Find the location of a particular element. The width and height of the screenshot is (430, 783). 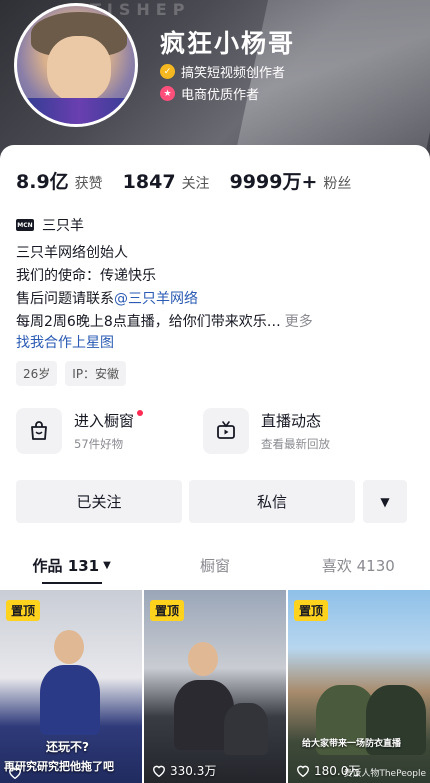

followers-label: 粉丝 is located at coordinates (337, 183).